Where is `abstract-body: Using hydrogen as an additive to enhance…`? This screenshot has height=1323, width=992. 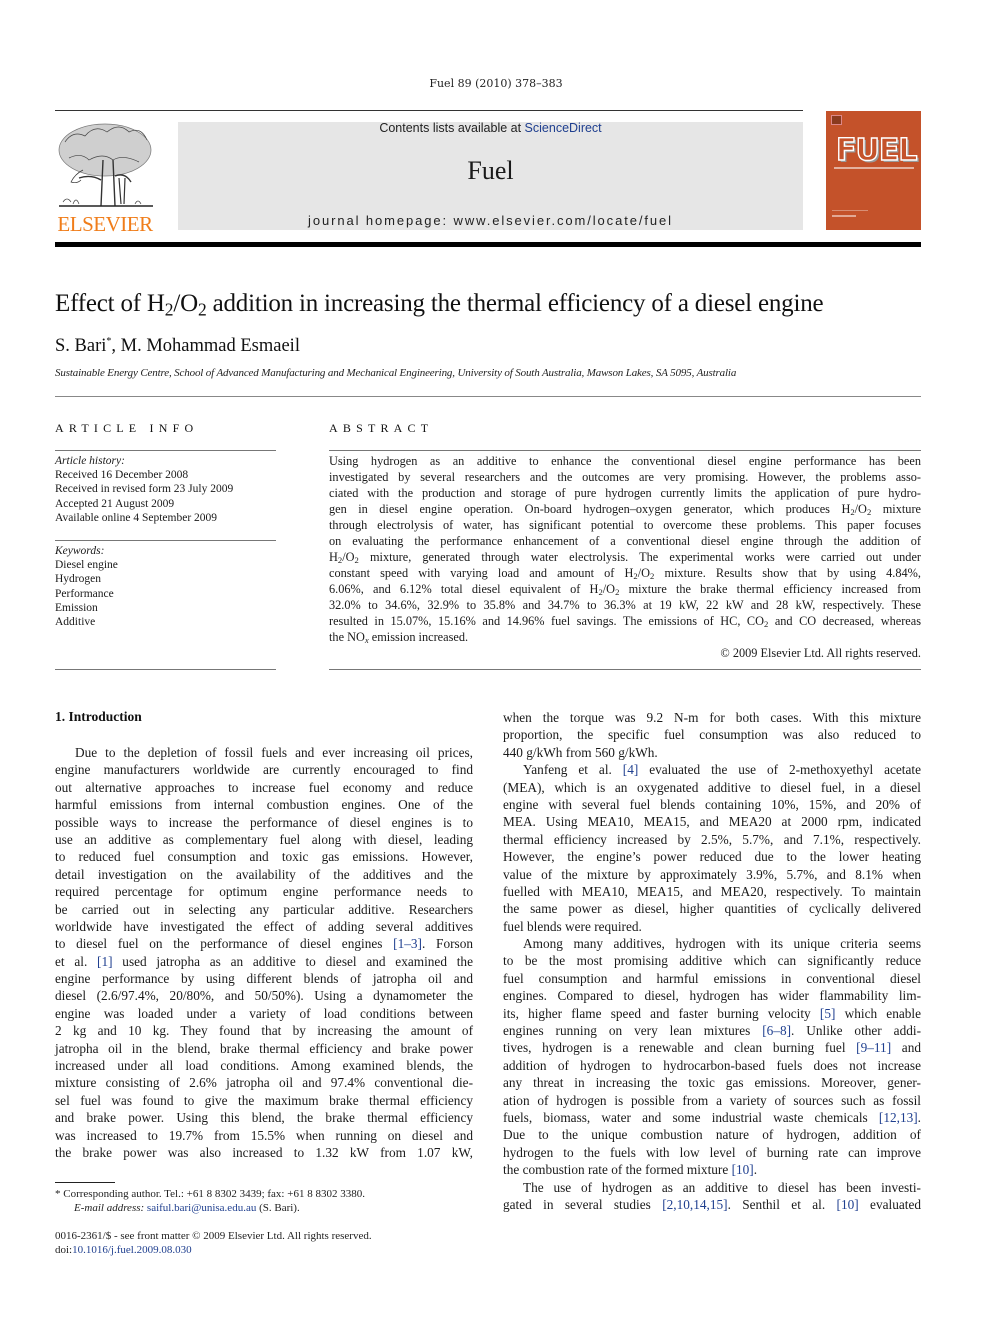
abstract-body: Using hydrogen as an additive to enhance… is located at coordinates (625, 557).